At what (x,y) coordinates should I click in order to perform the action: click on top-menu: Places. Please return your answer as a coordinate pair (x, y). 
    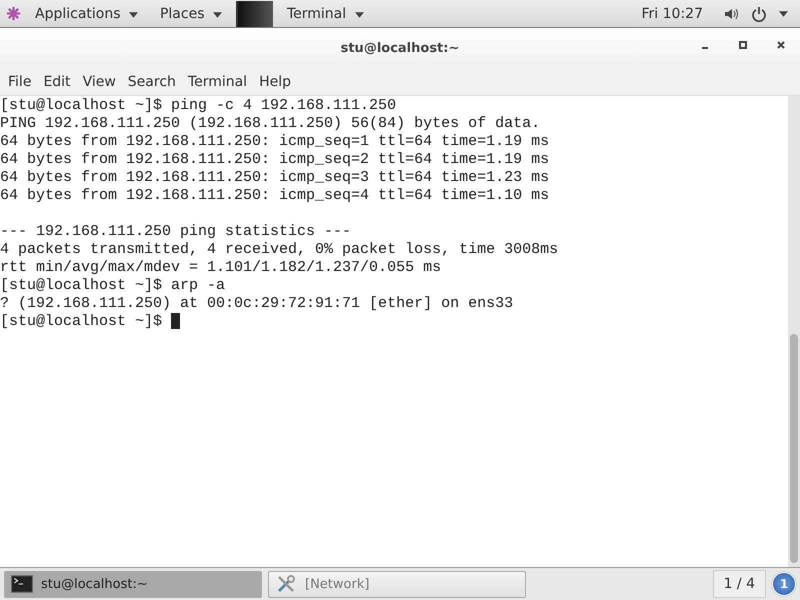
    Looking at the image, I should click on (191, 14).